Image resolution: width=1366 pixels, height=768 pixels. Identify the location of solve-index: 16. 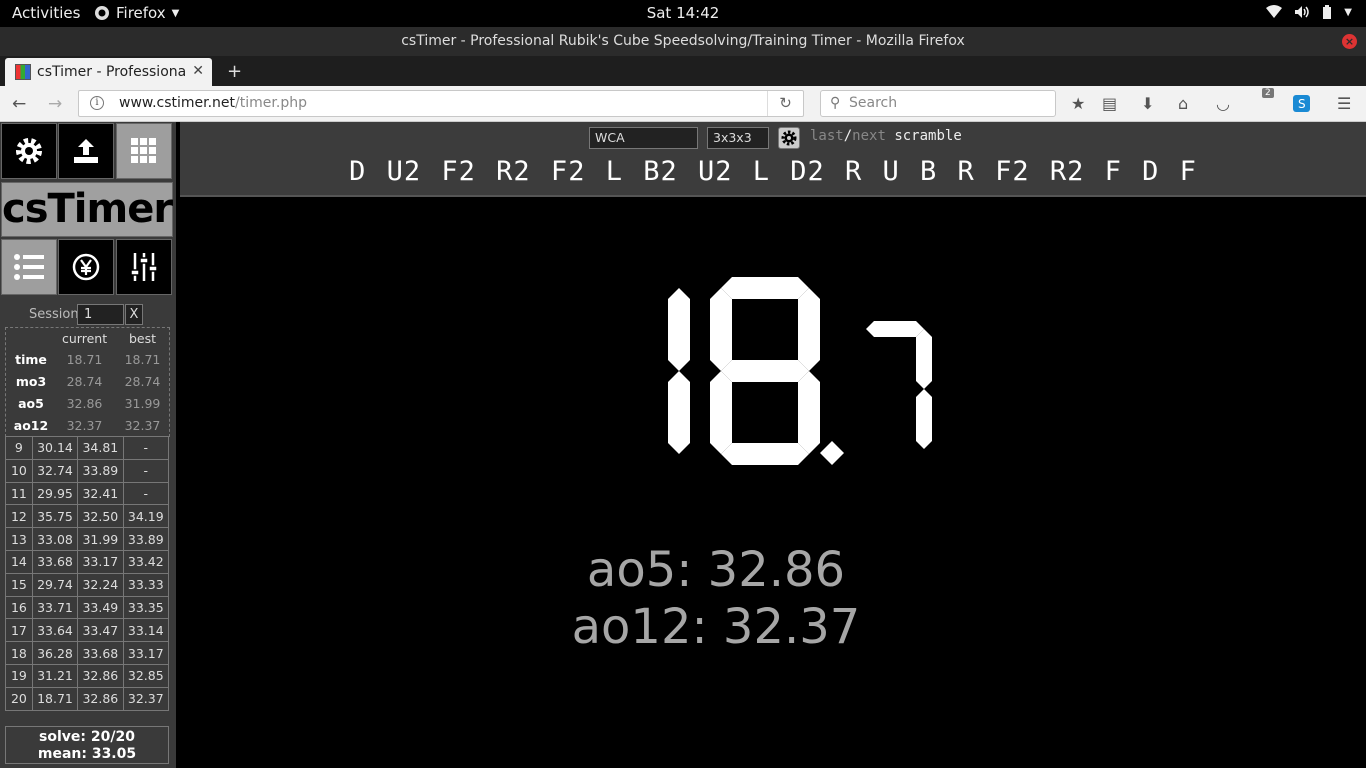
(19, 607).